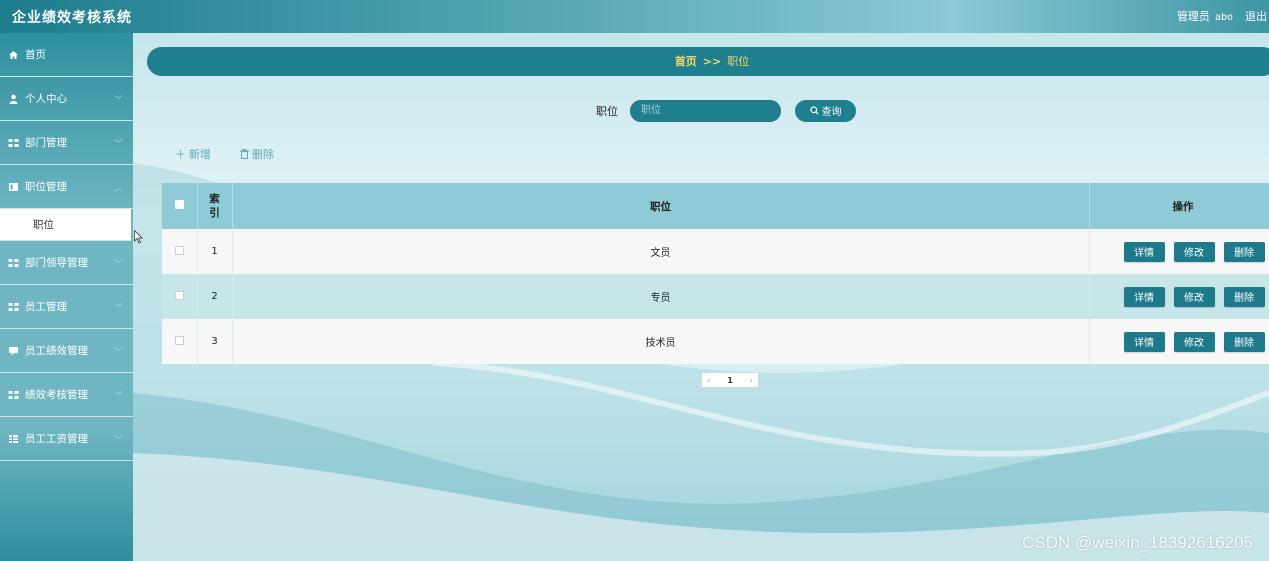 This screenshot has height=561, width=1269. What do you see at coordinates (244, 154) in the screenshot?
I see `trash-icon` at bounding box center [244, 154].